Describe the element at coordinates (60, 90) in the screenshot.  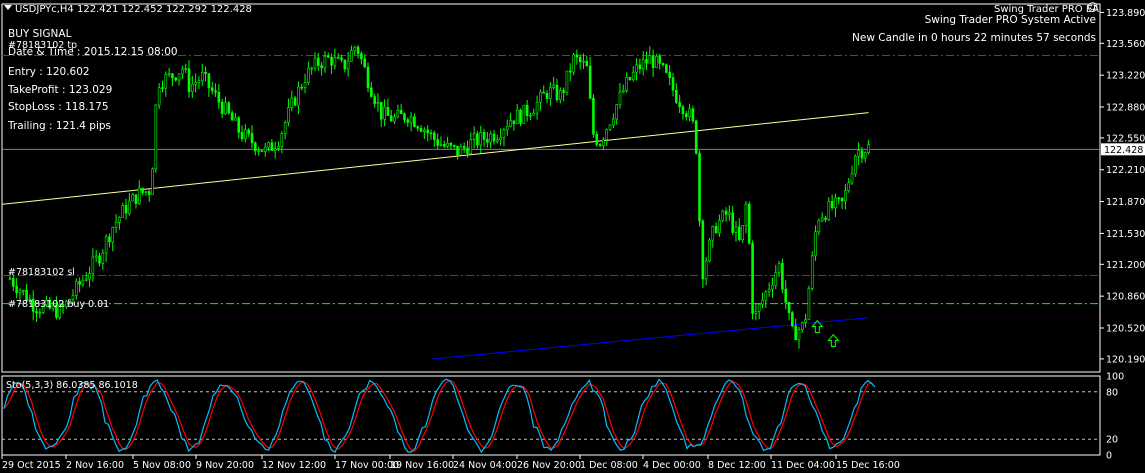
I see `signal-takeprofit: TakeProfit : 123.029` at that location.